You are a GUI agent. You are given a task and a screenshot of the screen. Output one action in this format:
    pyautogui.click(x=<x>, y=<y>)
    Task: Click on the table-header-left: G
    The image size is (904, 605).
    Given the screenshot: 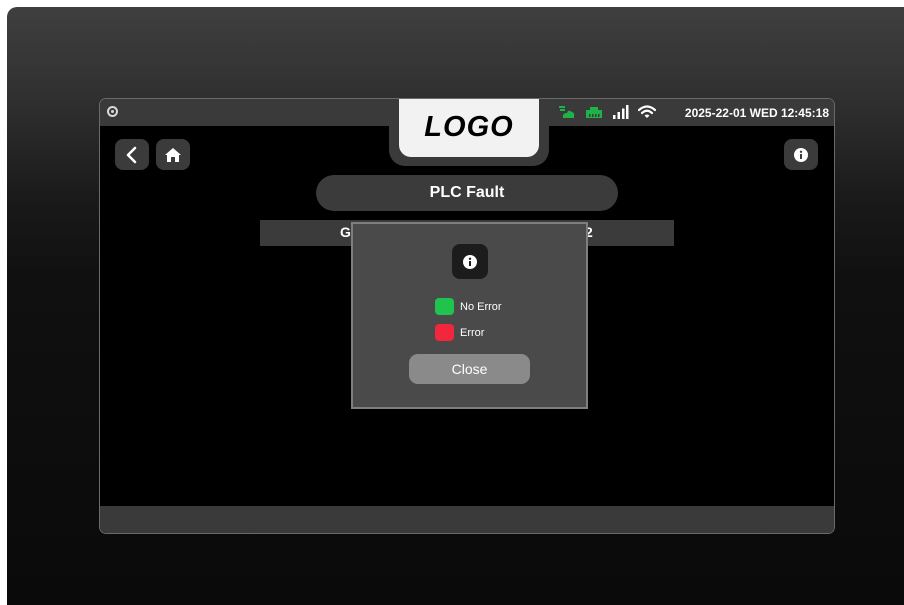 What is the action you would take?
    pyautogui.click(x=345, y=232)
    